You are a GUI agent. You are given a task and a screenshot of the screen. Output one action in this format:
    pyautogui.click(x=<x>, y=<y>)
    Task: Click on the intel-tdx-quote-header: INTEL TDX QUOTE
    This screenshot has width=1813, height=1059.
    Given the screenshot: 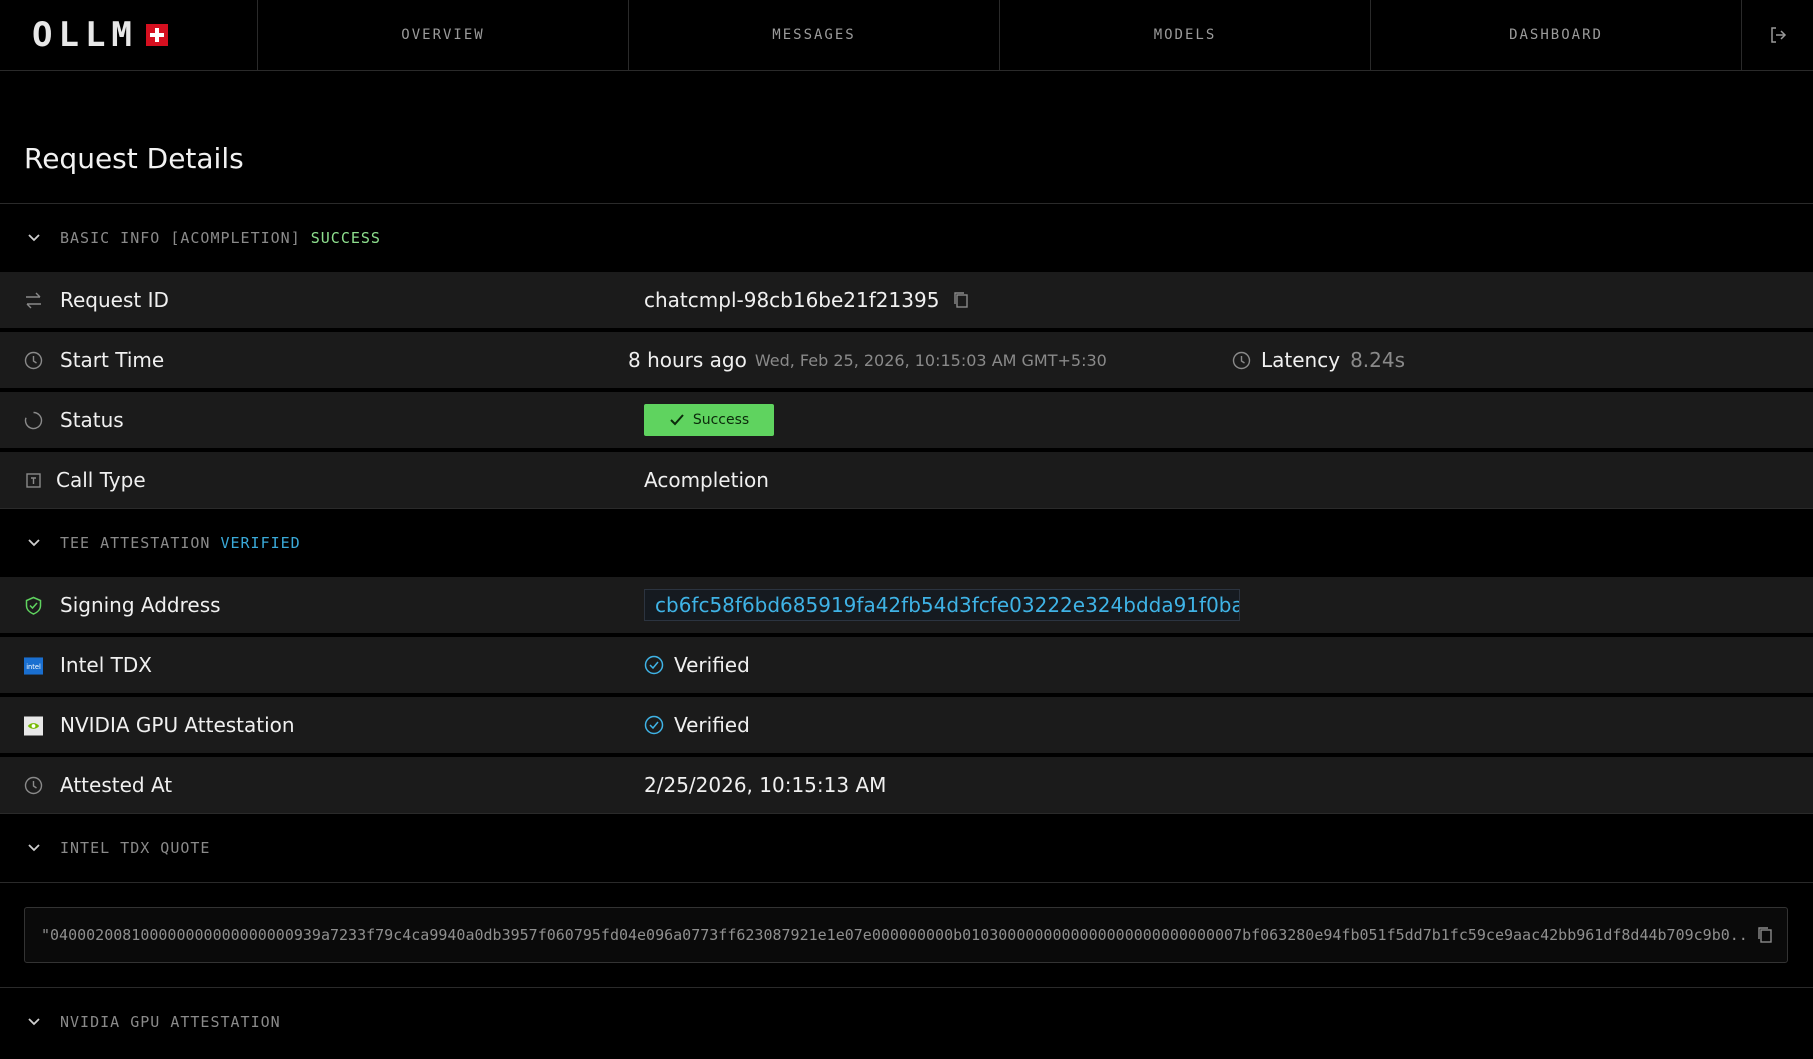 What is the action you would take?
    pyautogui.click(x=906, y=848)
    